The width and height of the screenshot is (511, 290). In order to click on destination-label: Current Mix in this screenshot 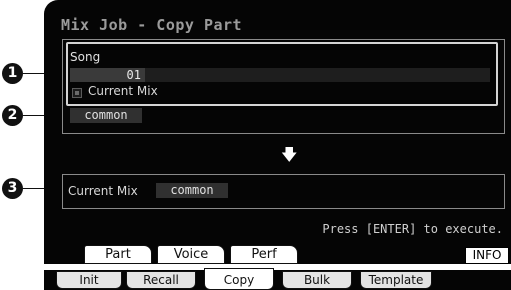, I will do `click(103, 191)`.